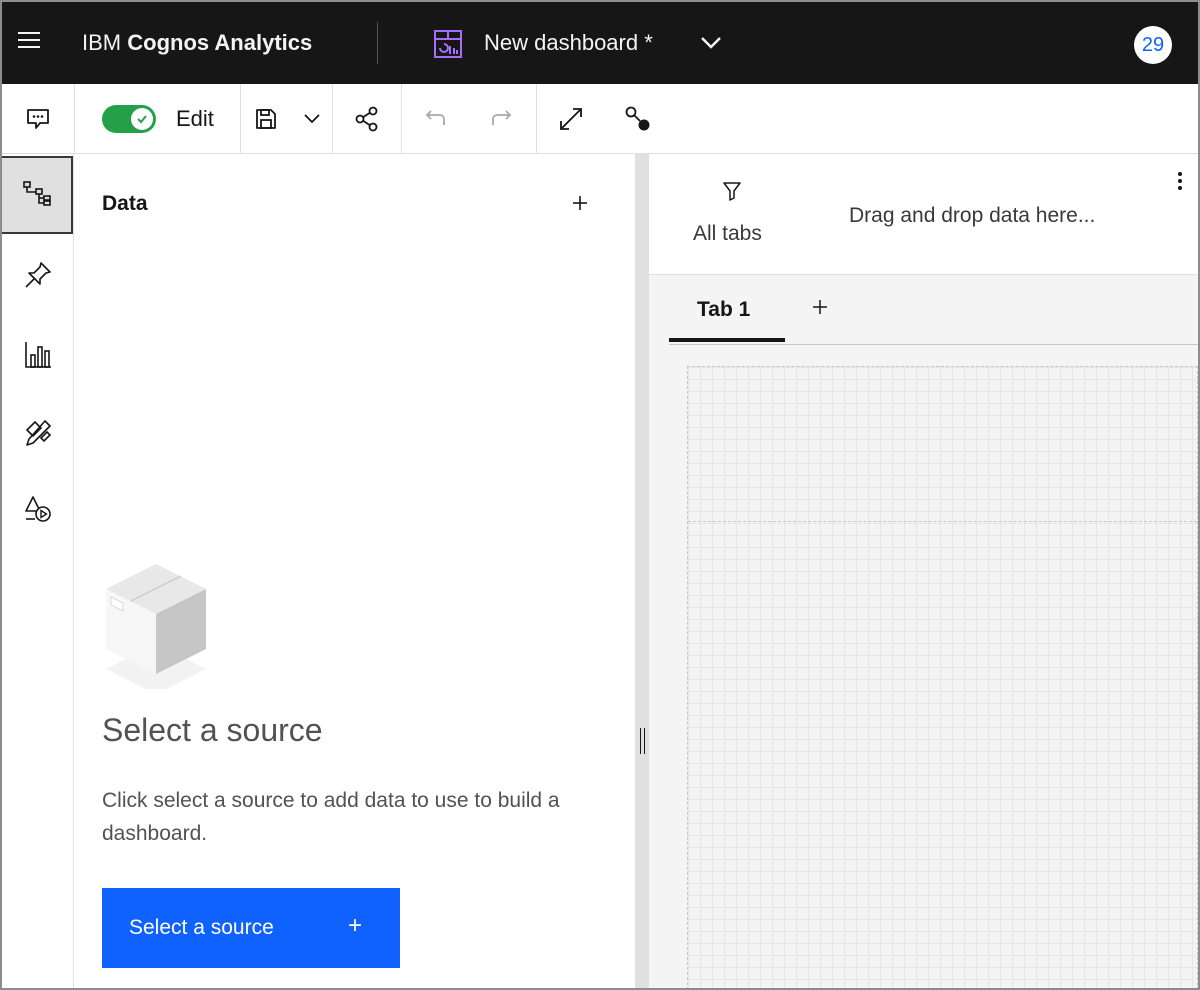 The image size is (1200, 990). Describe the element at coordinates (377, 43) in the screenshot. I see `masthead-divider` at that location.